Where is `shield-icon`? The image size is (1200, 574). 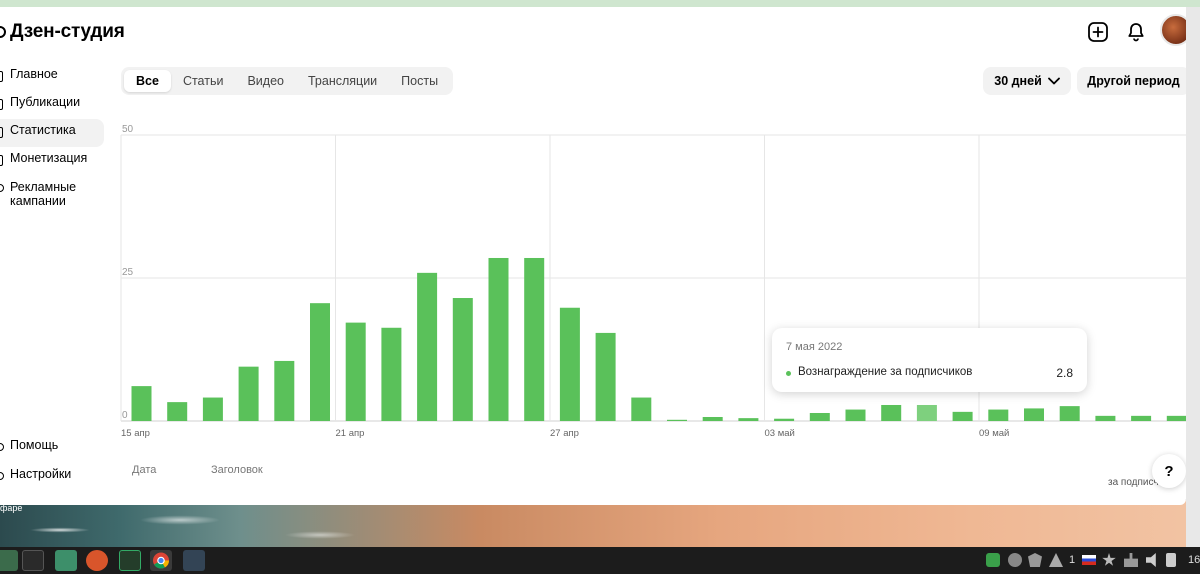
shield-icon is located at coordinates (1035, 560).